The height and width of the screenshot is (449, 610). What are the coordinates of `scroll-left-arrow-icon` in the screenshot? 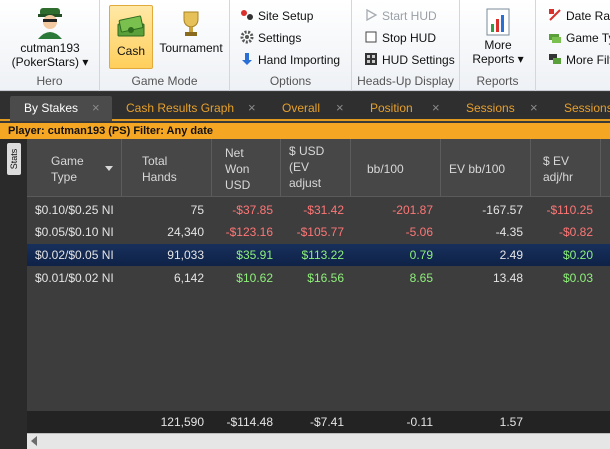 It's located at (34, 441).